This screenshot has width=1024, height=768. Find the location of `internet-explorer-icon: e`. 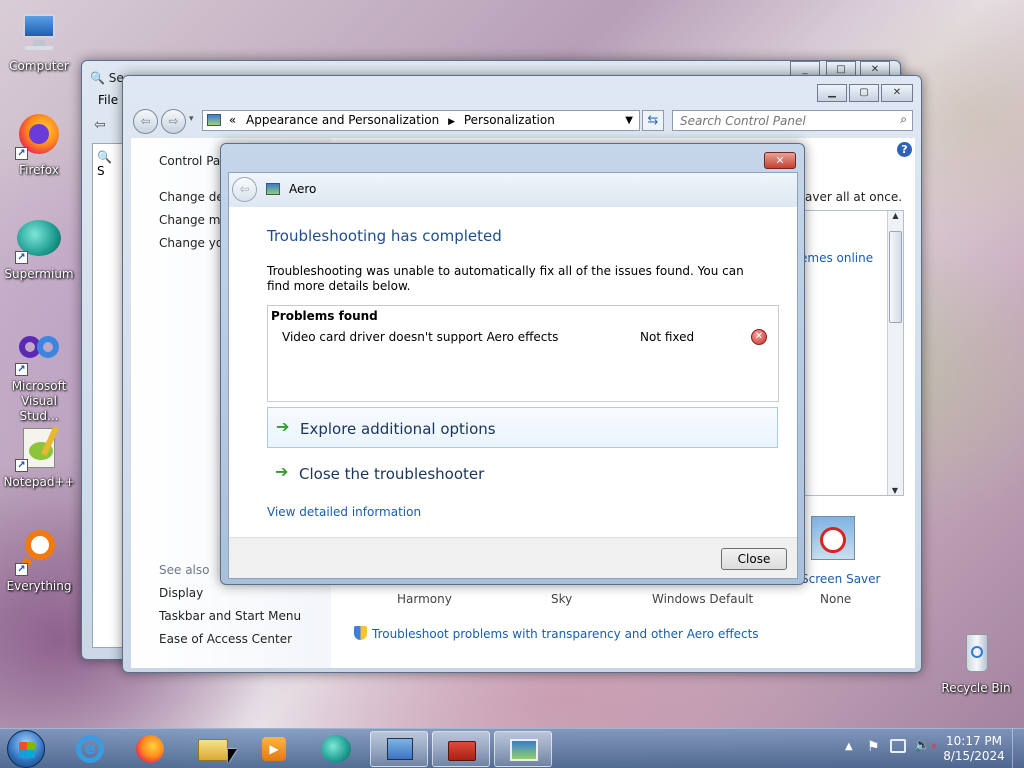

internet-explorer-icon: e is located at coordinates (90, 749).